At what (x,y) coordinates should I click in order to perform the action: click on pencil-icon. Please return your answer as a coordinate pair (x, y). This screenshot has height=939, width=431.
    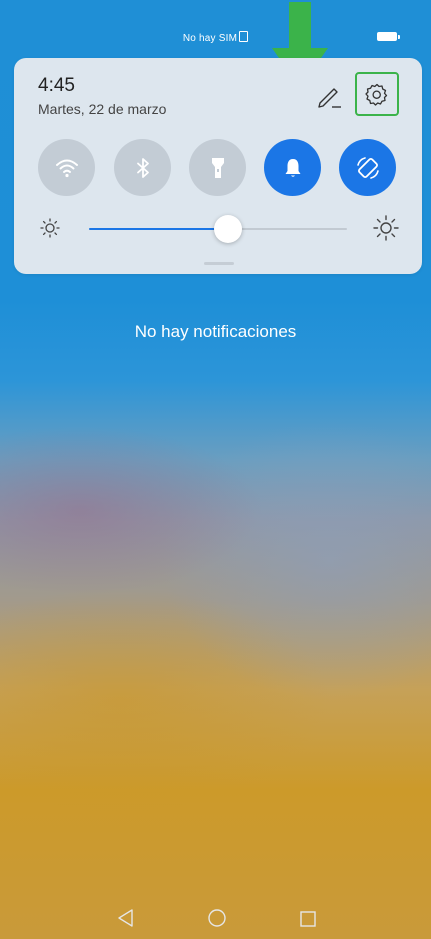
    Looking at the image, I should click on (329, 98).